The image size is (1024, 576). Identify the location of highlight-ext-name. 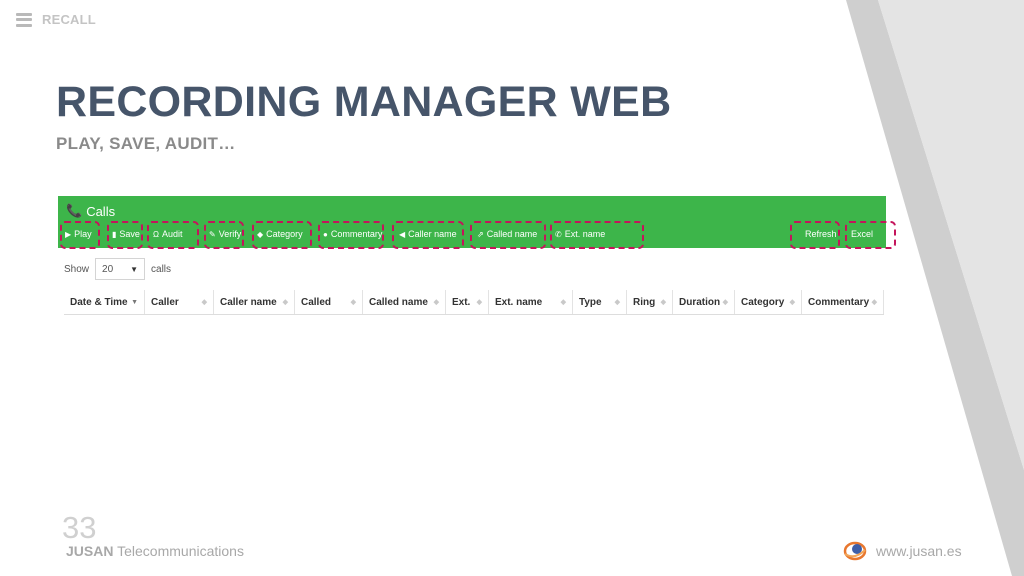
(597, 235).